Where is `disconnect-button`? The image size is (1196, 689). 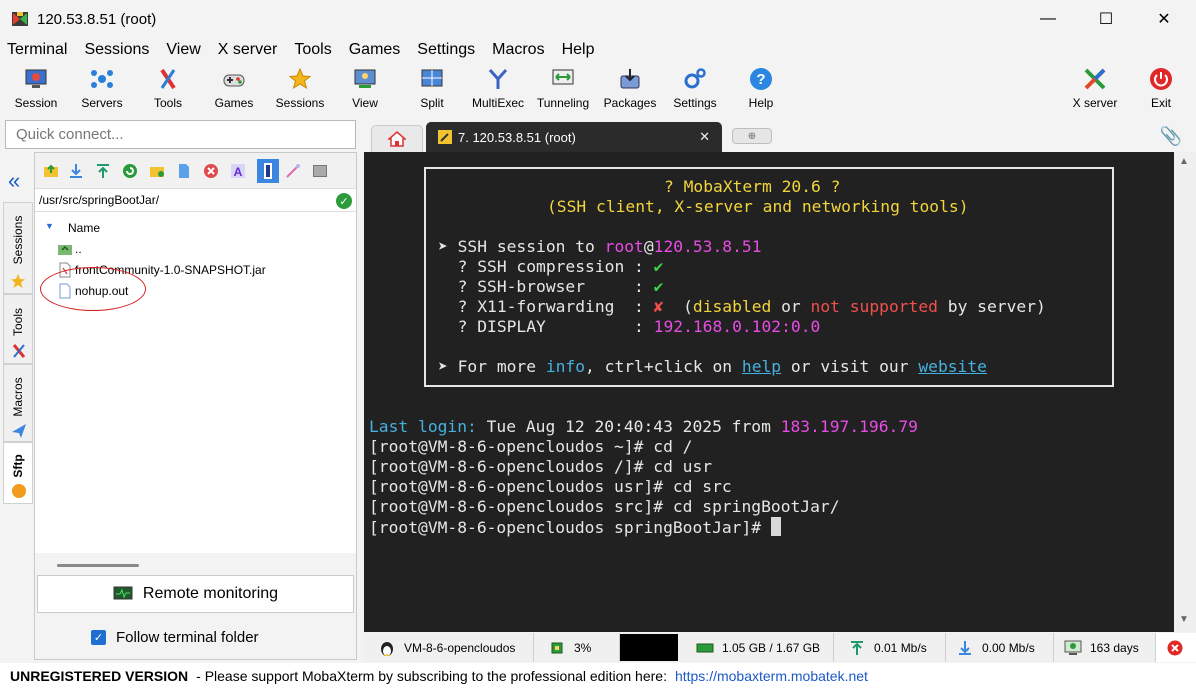
disconnect-button is located at coordinates (1176, 647).